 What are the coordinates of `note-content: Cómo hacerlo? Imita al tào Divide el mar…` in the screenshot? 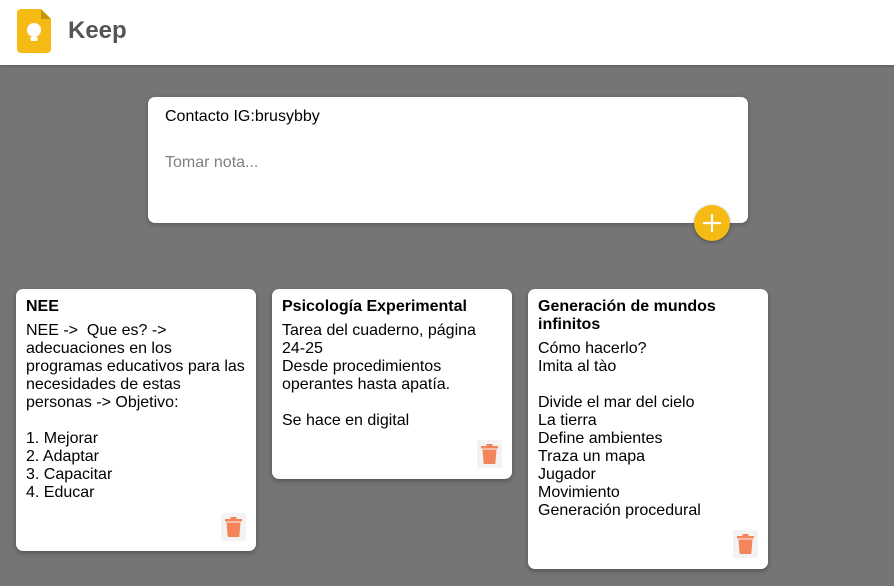 It's located at (619, 429).